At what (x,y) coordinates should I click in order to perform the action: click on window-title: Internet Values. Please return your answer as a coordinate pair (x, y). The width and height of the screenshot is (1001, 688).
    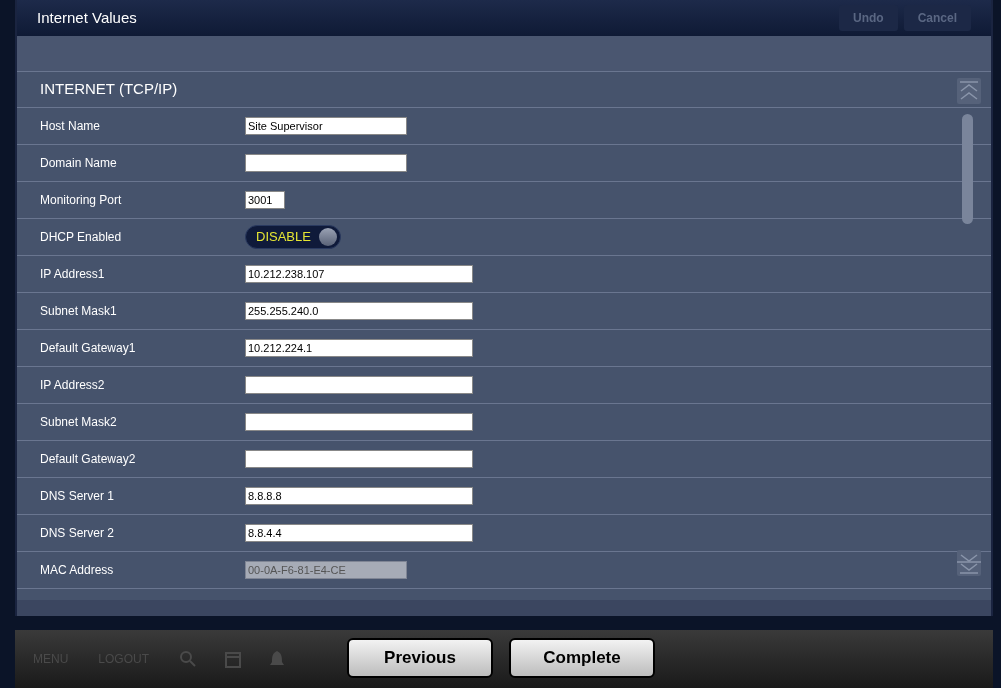
    Looking at the image, I should click on (87, 17).